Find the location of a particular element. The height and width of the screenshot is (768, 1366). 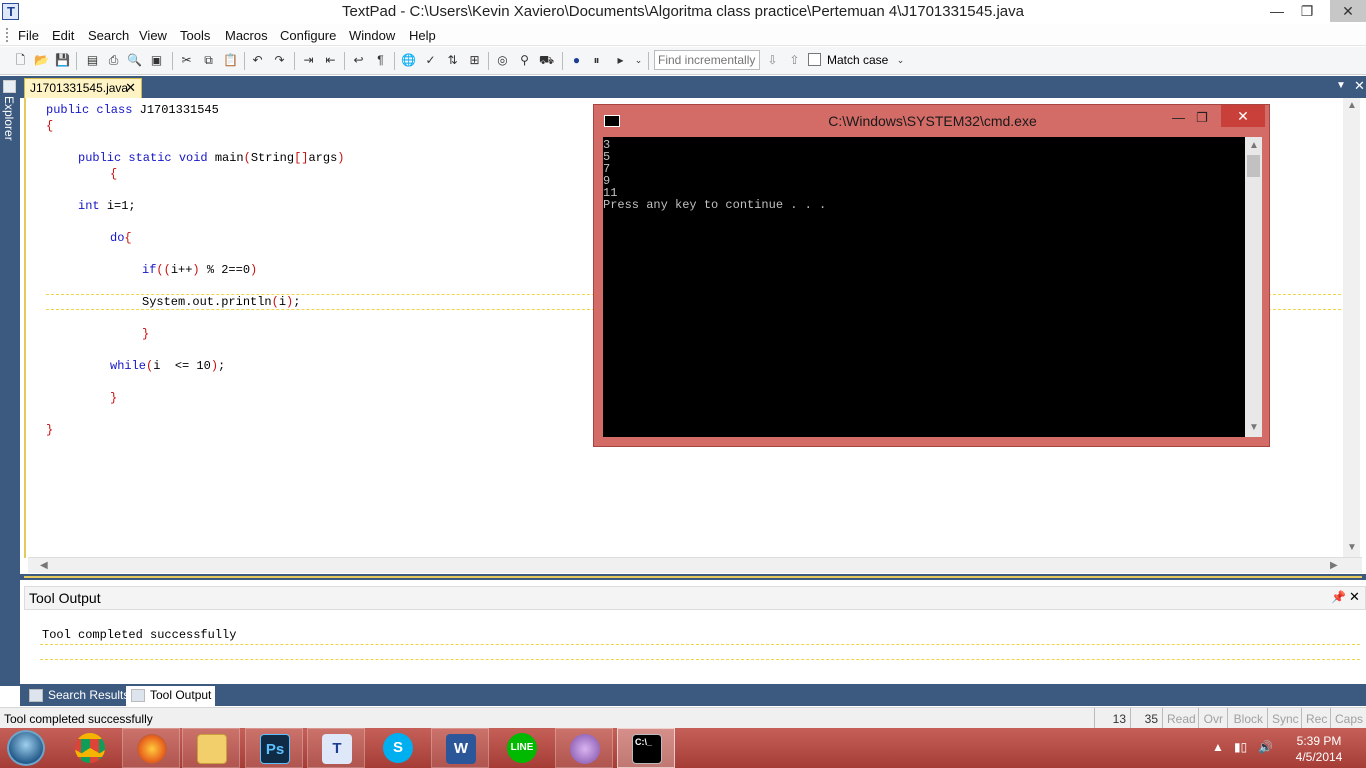

skype-taskbar-button: S is located at coordinates (398, 748).